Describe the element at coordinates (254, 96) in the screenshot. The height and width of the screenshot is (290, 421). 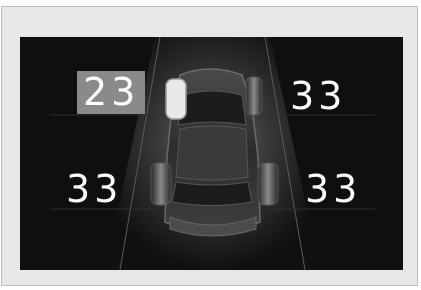
I see `tire-front-right` at that location.